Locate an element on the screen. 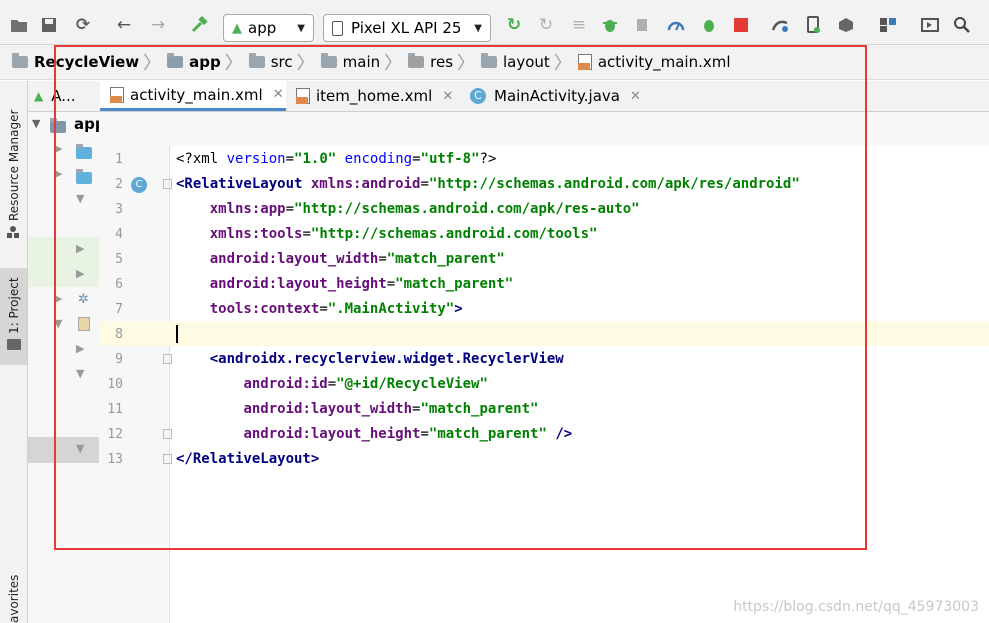  breadcrumb-label: src is located at coordinates (281, 62).